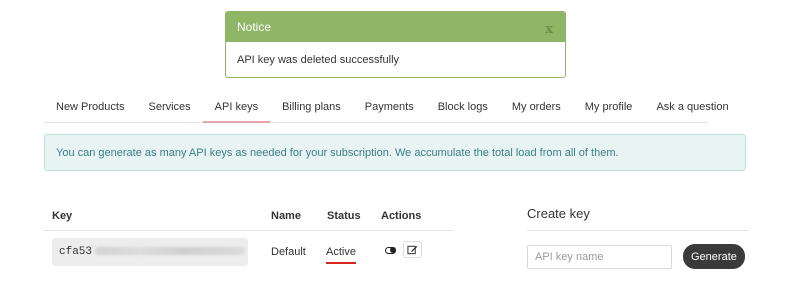 The width and height of the screenshot is (800, 305). What do you see at coordinates (286, 216) in the screenshot?
I see `column-header-name: Name` at bounding box center [286, 216].